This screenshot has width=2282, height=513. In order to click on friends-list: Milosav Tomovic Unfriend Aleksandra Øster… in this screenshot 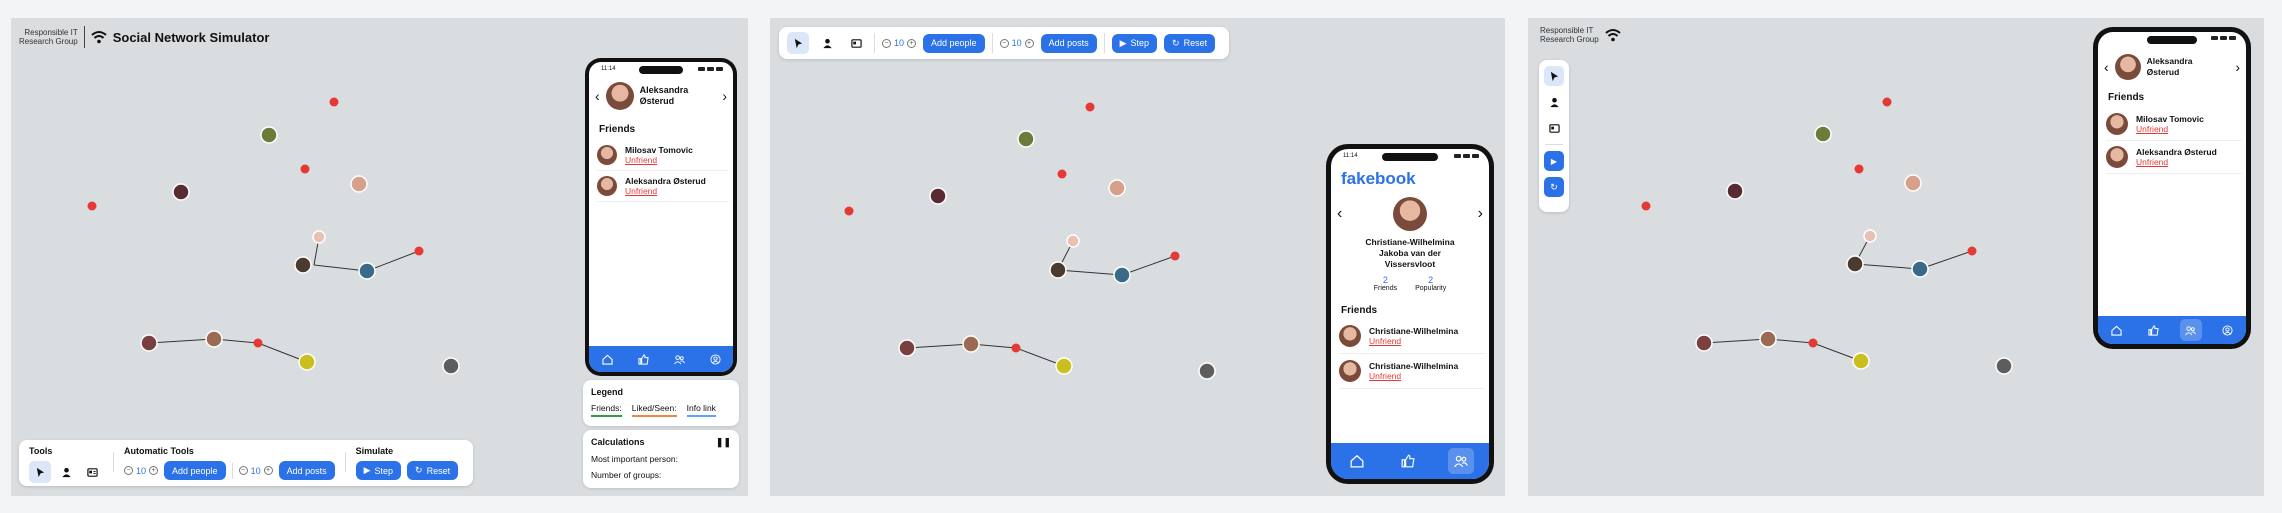, I will do `click(2174, 141)`.